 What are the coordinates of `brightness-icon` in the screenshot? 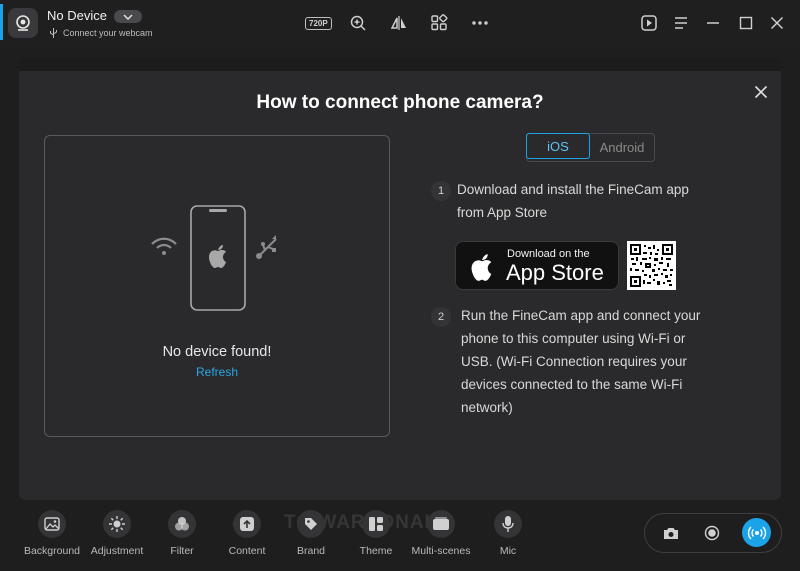 It's located at (117, 524).